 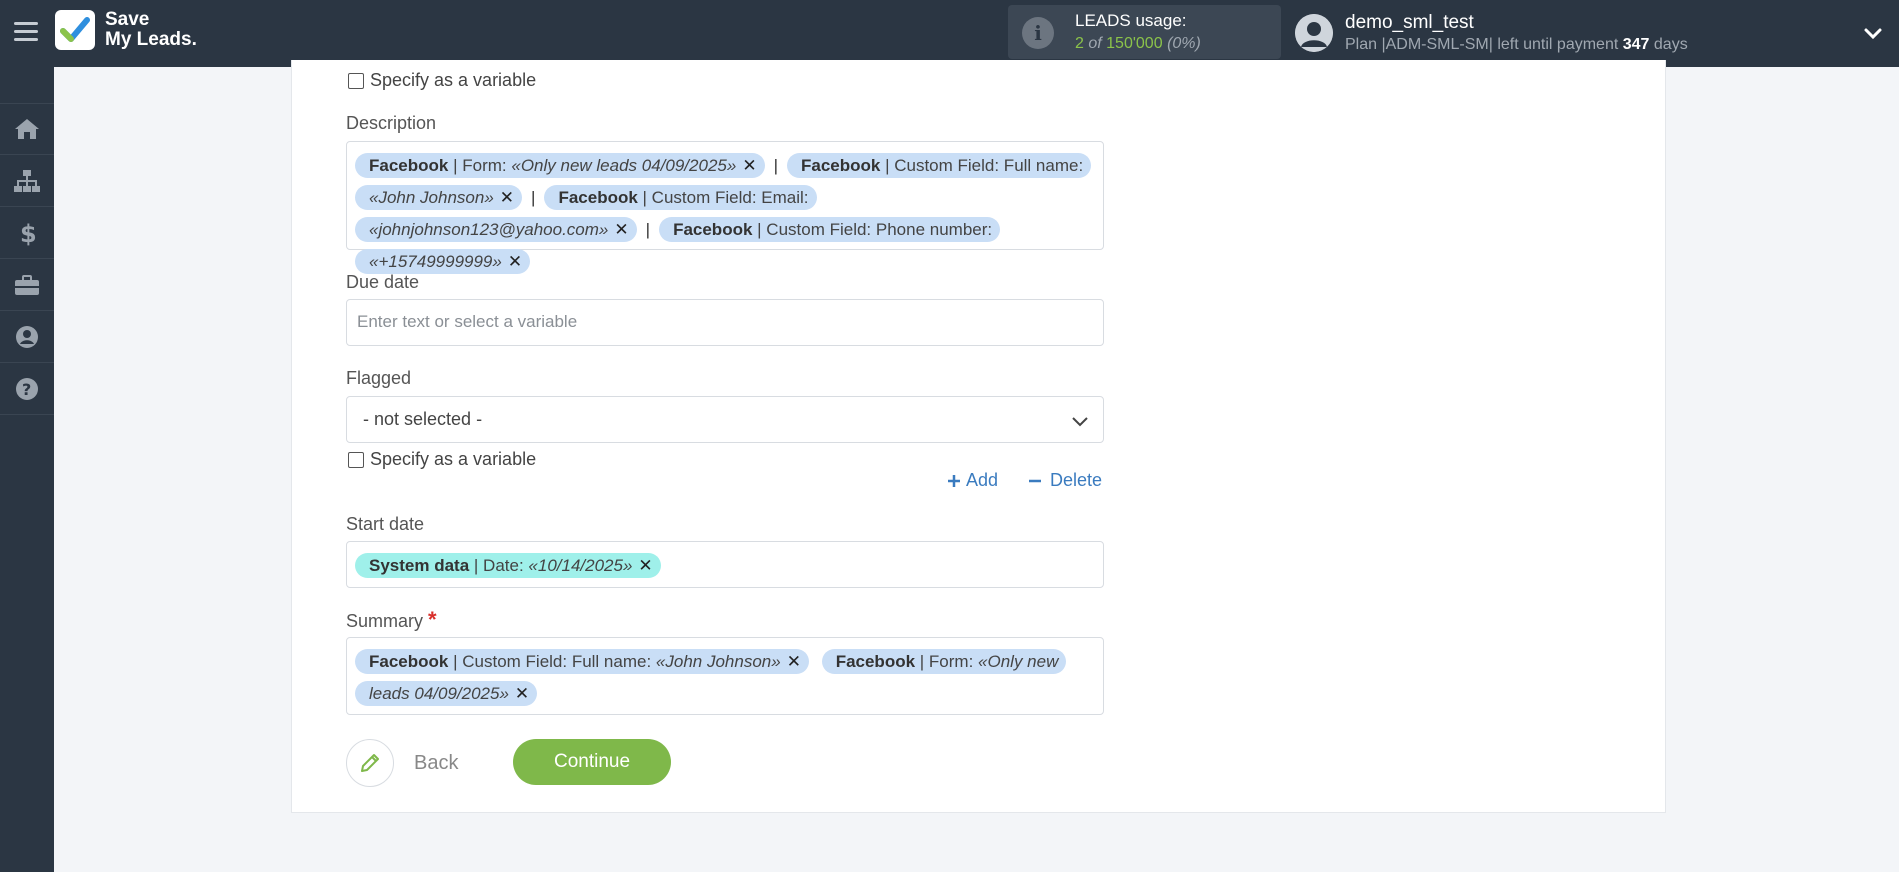 What do you see at coordinates (1131, 20) in the screenshot?
I see `usage-title: LEADS usage:` at bounding box center [1131, 20].